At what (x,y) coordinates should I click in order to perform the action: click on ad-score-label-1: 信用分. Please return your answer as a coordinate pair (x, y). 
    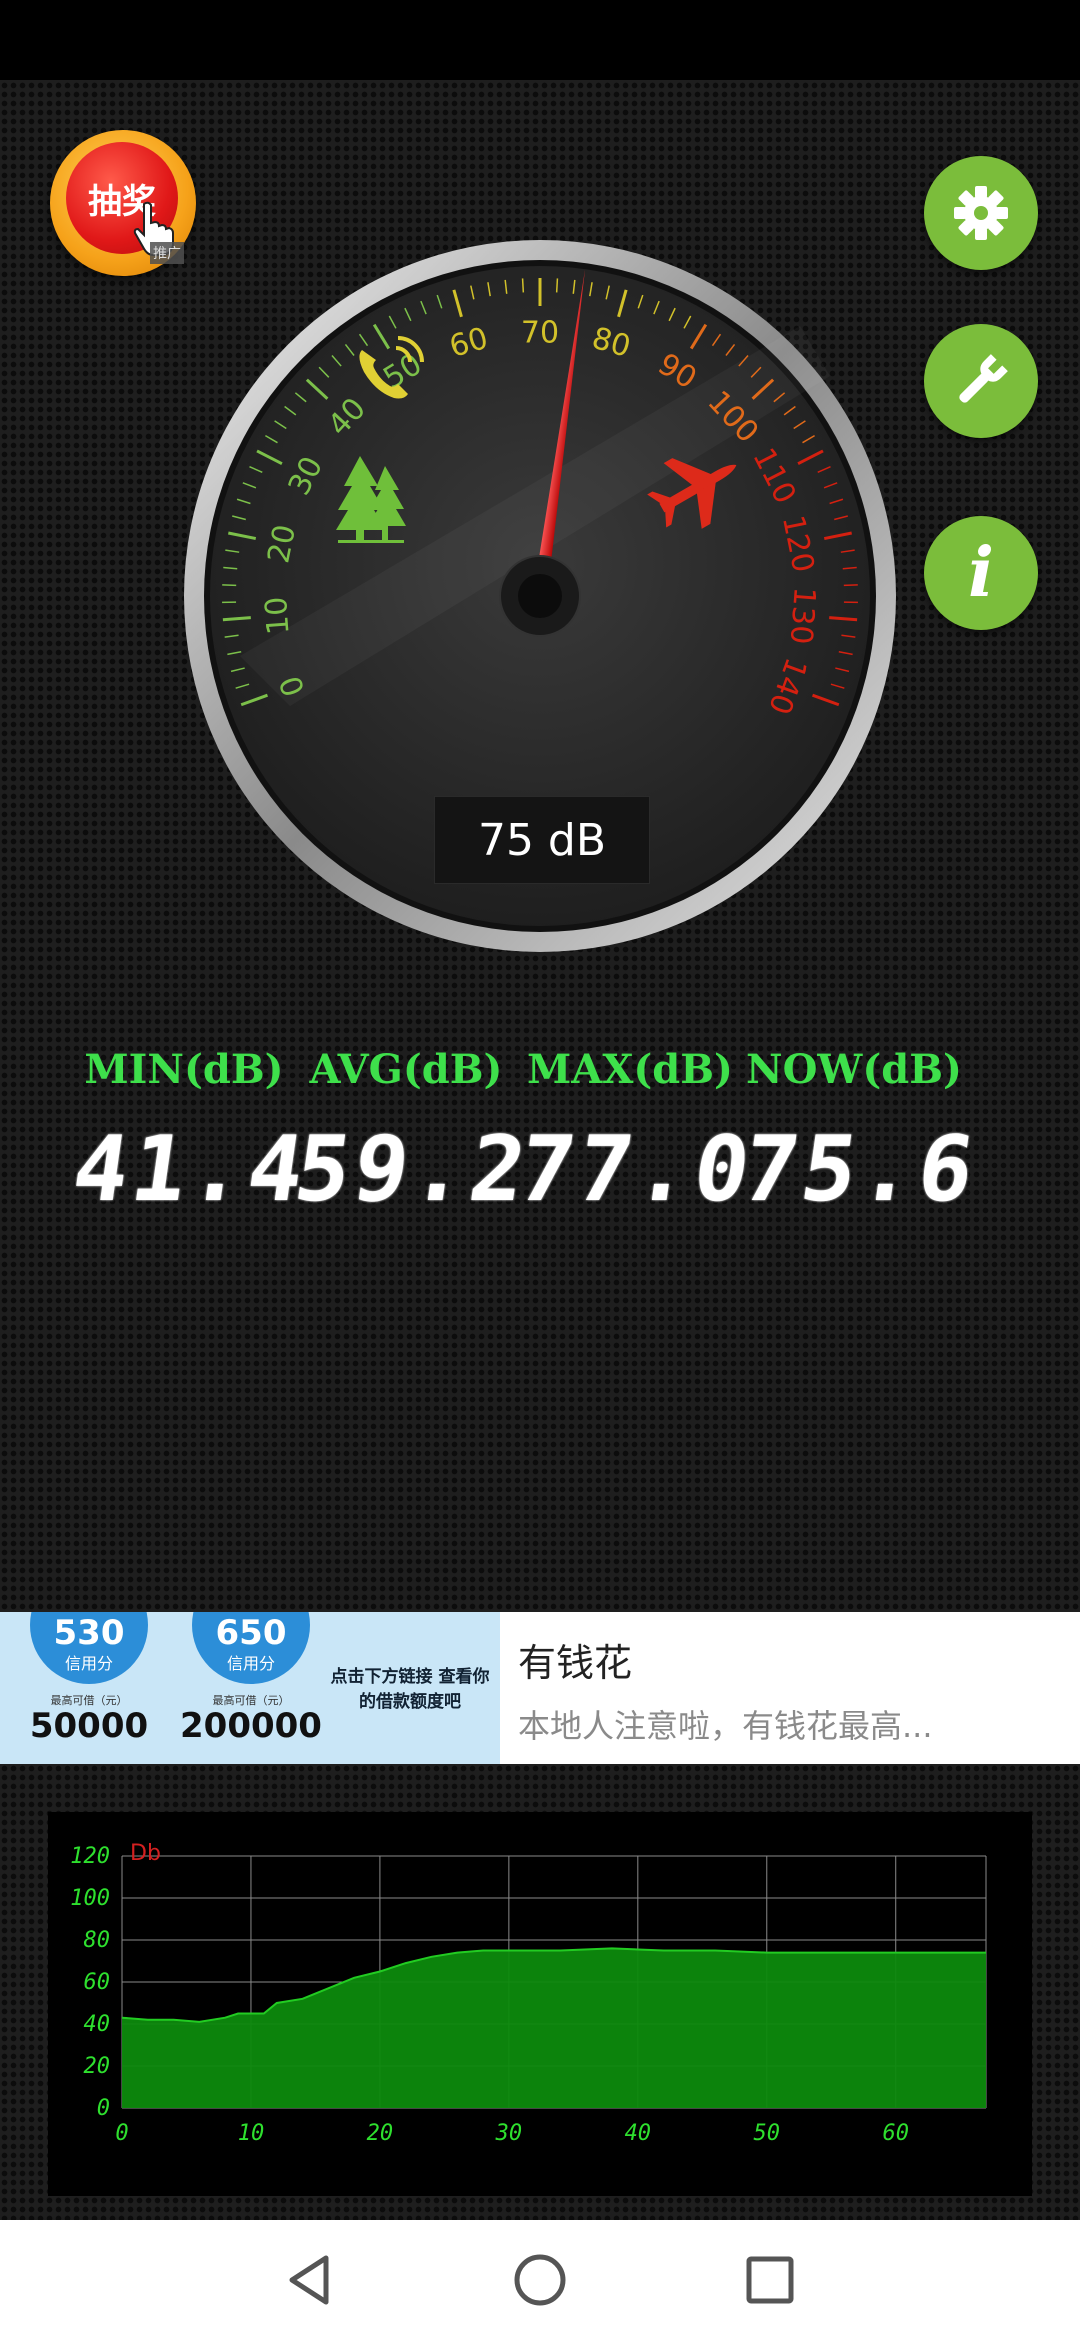
    Looking at the image, I should click on (88, 1663).